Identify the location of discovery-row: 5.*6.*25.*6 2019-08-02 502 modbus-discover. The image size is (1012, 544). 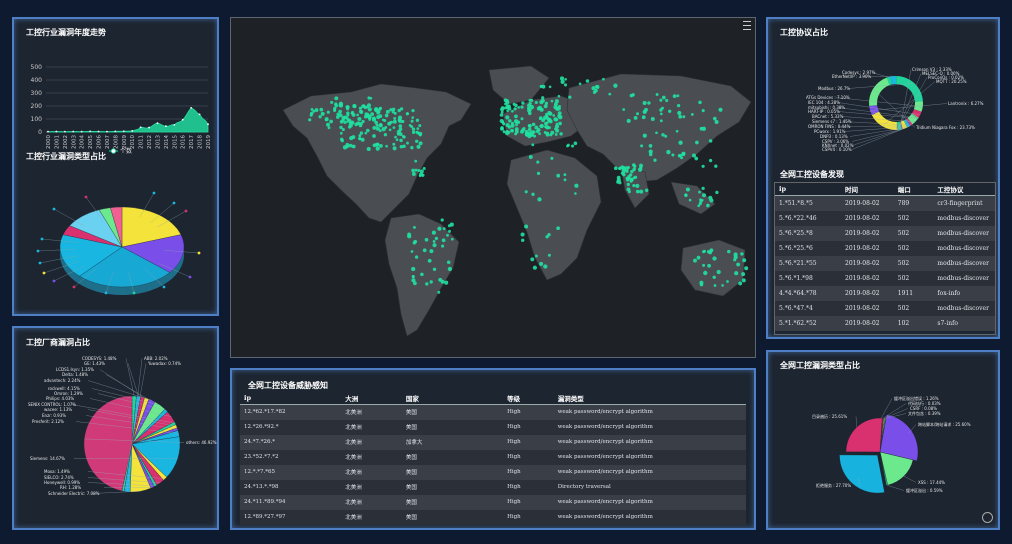
(885, 248).